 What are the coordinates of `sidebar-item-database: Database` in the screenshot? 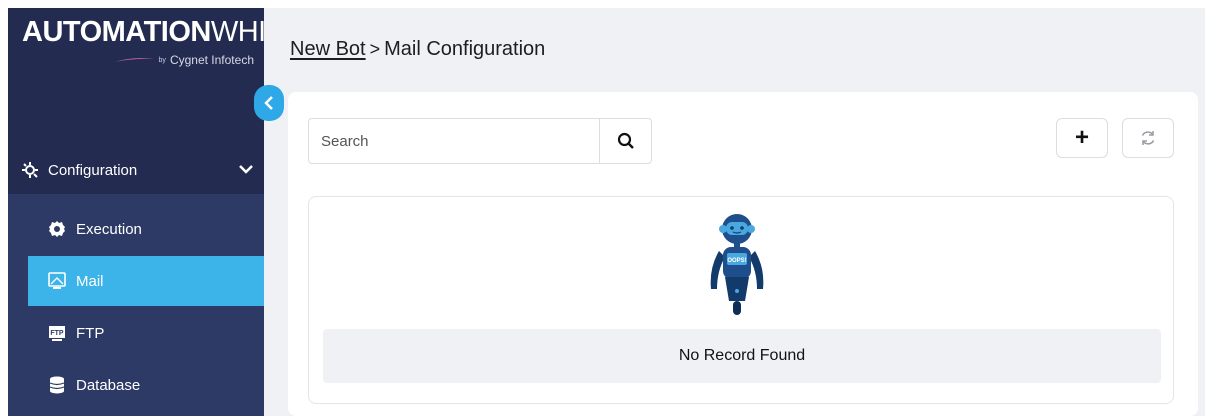 It's located at (146, 385).